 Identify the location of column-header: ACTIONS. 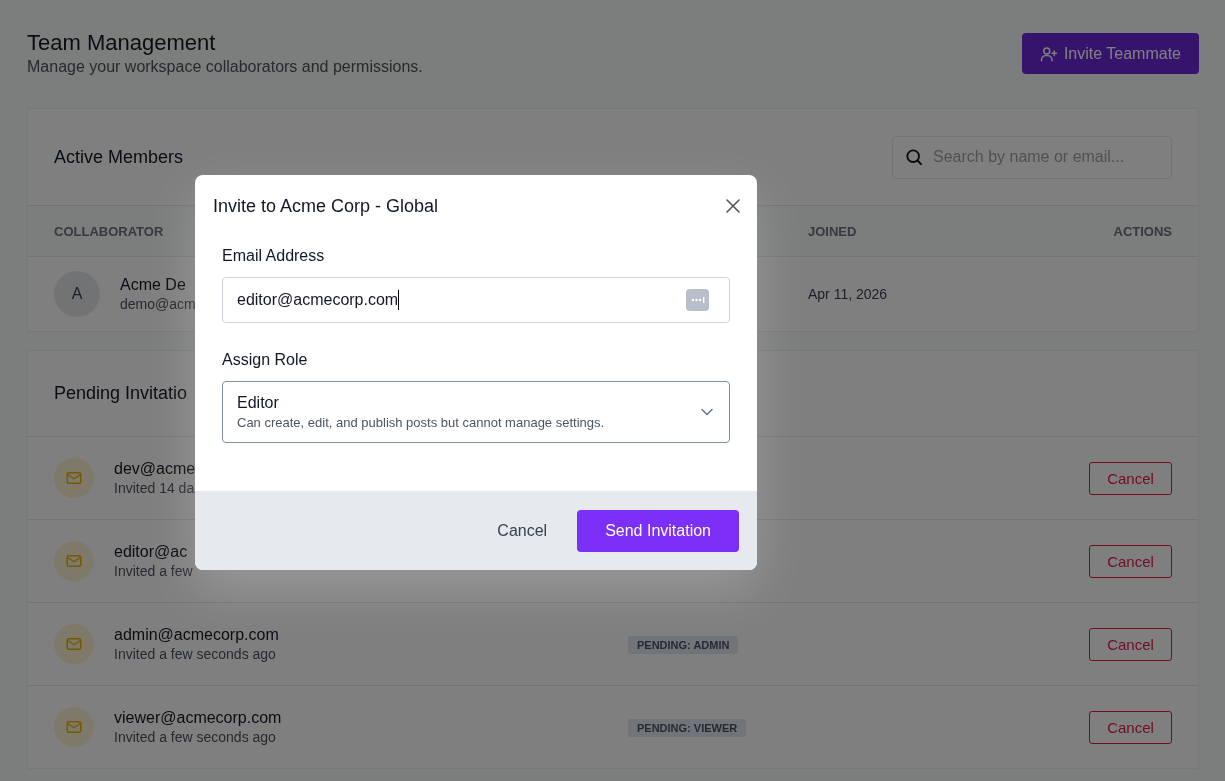
(1142, 231).